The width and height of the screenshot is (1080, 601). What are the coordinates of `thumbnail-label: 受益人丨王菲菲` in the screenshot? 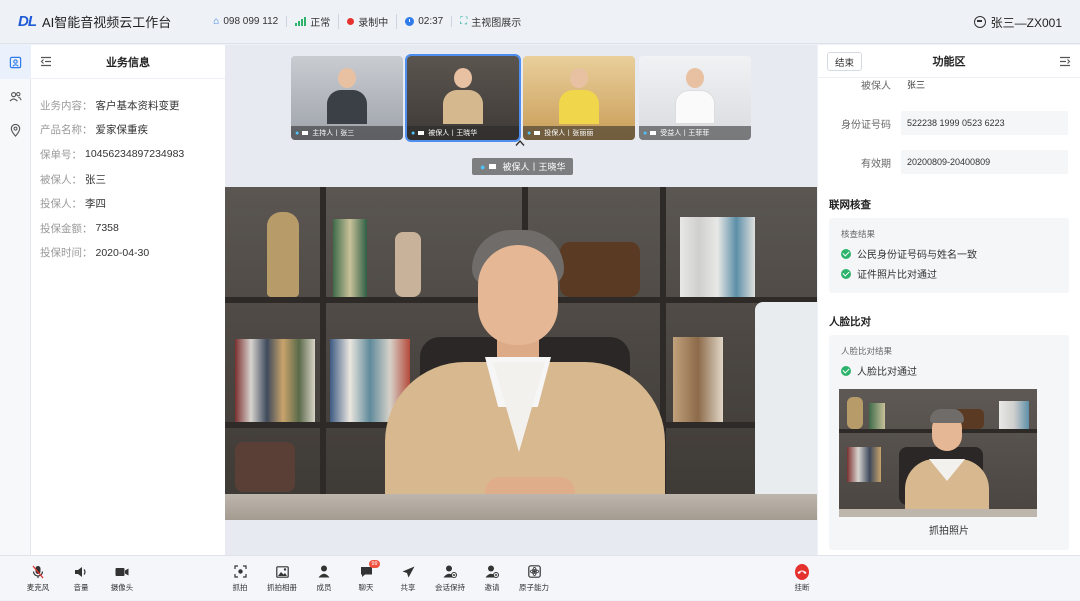 It's located at (685, 133).